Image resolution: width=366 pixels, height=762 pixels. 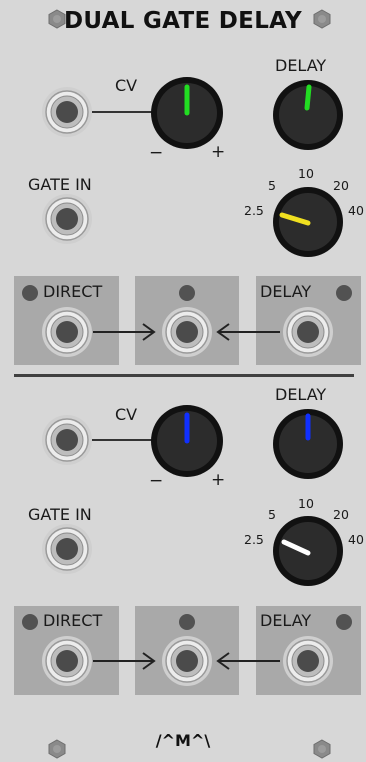 I want to click on brand-logo: /^M^\, so click(x=183, y=740).